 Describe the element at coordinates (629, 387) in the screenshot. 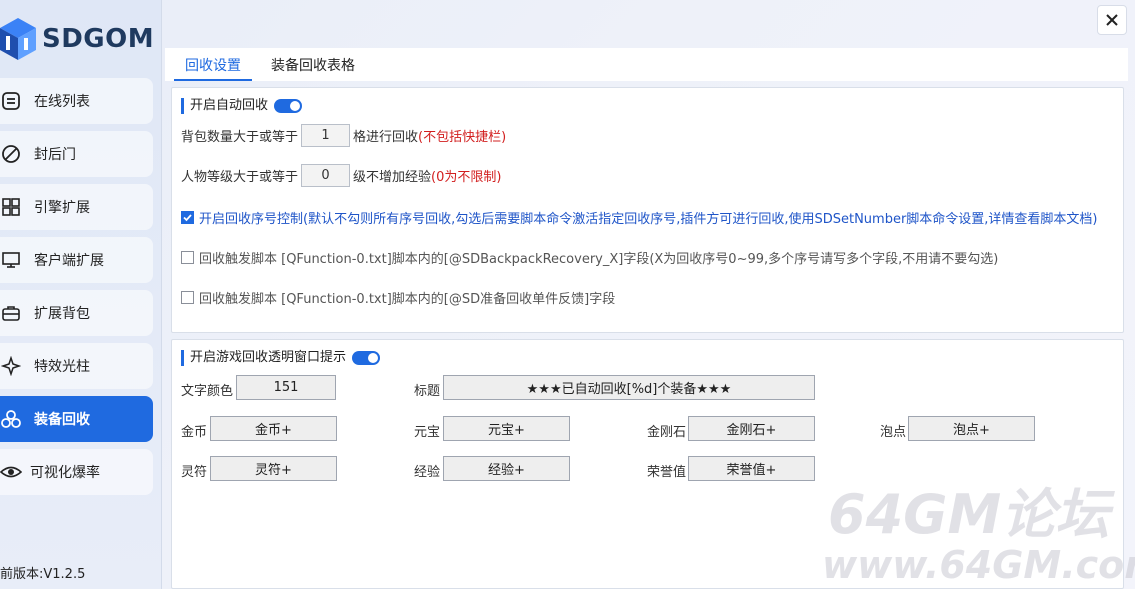

I see `title-input: ★★★已自动回收[%d]个装备★★★` at that location.